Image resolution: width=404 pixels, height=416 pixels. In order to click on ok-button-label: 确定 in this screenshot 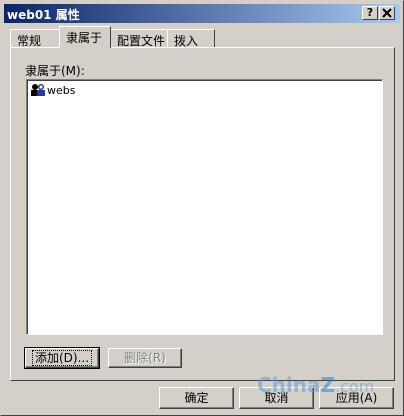, I will do `click(196, 398)`.